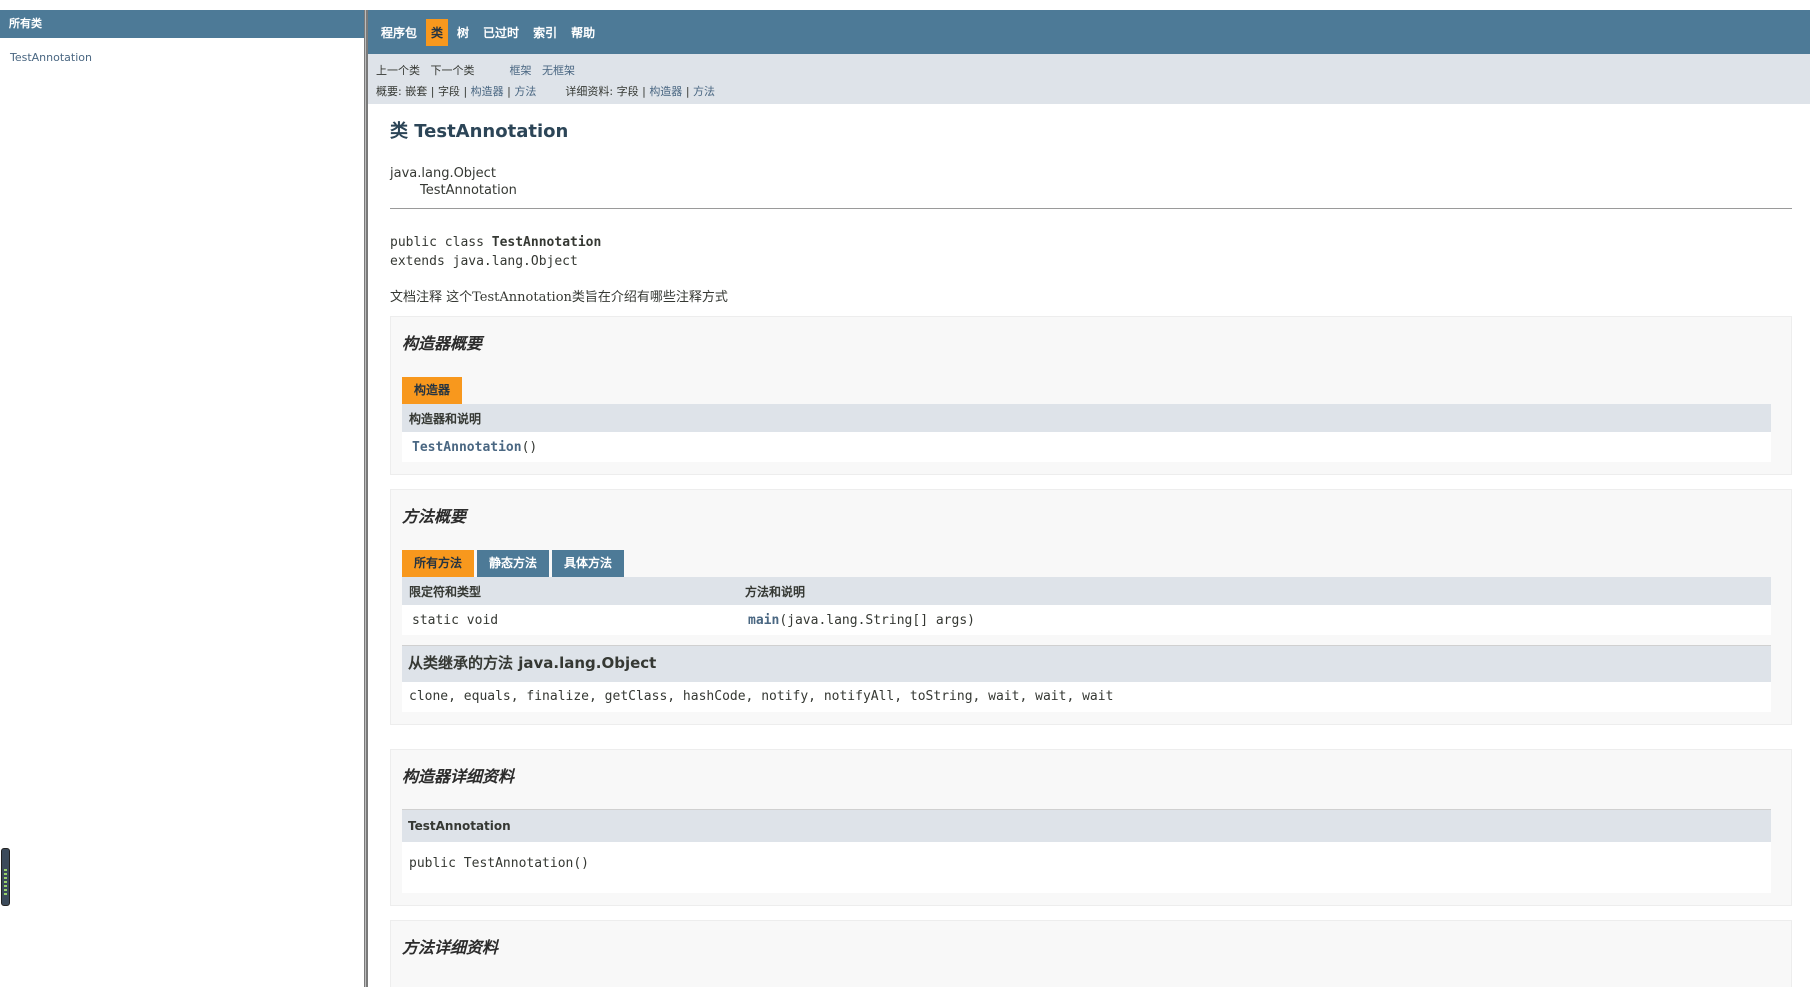  I want to click on table-header-row: 限定符和类型 方法和说明, so click(1086, 591).